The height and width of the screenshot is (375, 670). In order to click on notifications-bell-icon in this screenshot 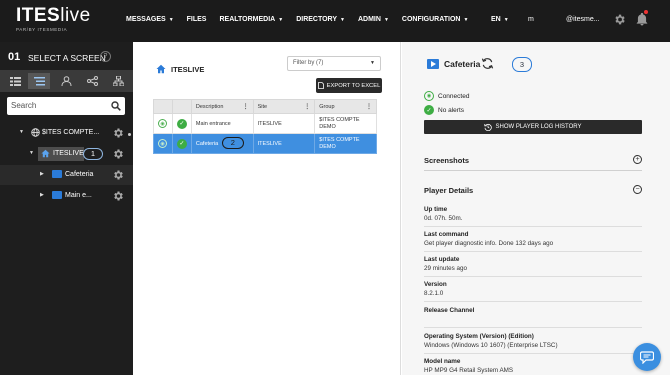, I will do `click(642, 19)`.